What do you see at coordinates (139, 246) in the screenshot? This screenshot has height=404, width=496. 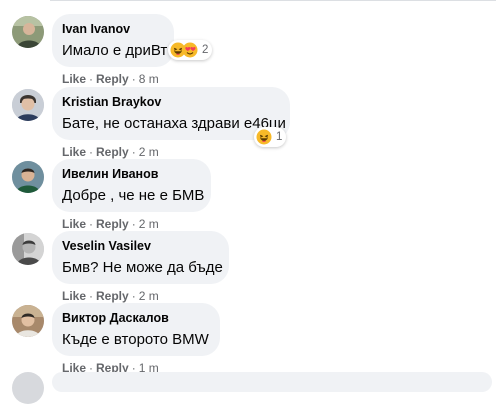 I see `comment-author: Veselin Vasilev` at bounding box center [139, 246].